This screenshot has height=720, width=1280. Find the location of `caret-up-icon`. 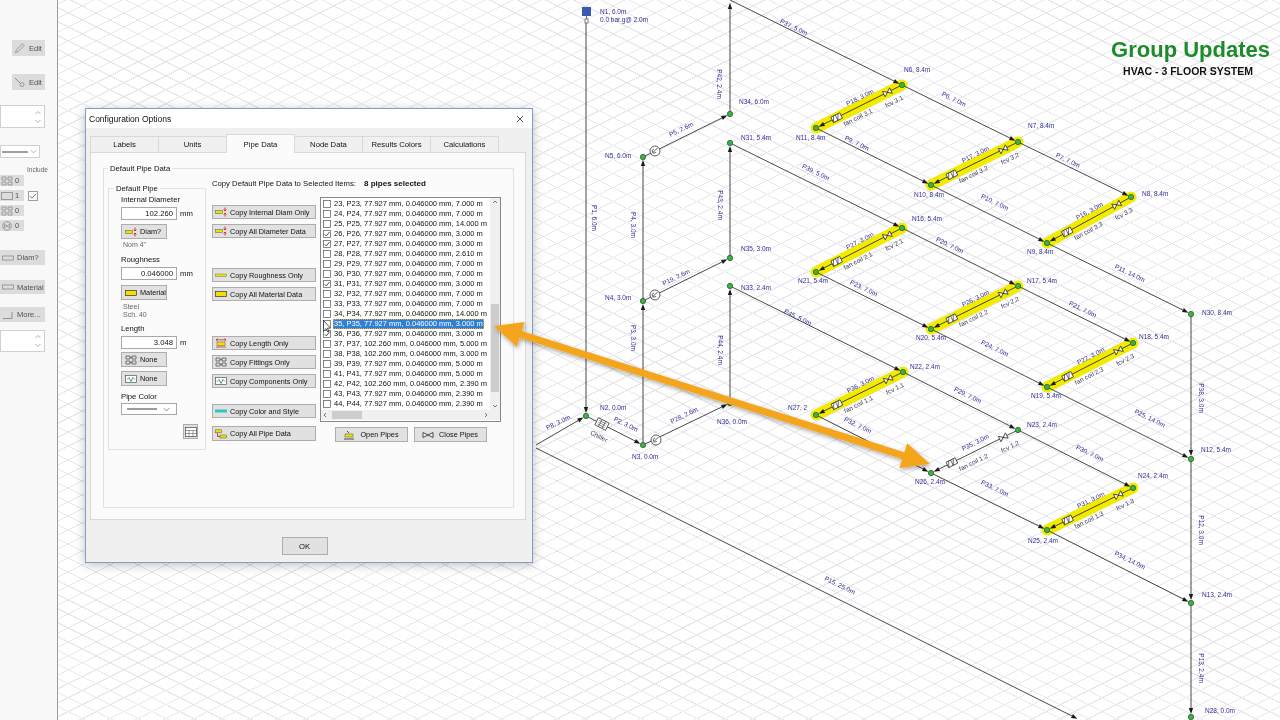

caret-up-icon is located at coordinates (495, 202).